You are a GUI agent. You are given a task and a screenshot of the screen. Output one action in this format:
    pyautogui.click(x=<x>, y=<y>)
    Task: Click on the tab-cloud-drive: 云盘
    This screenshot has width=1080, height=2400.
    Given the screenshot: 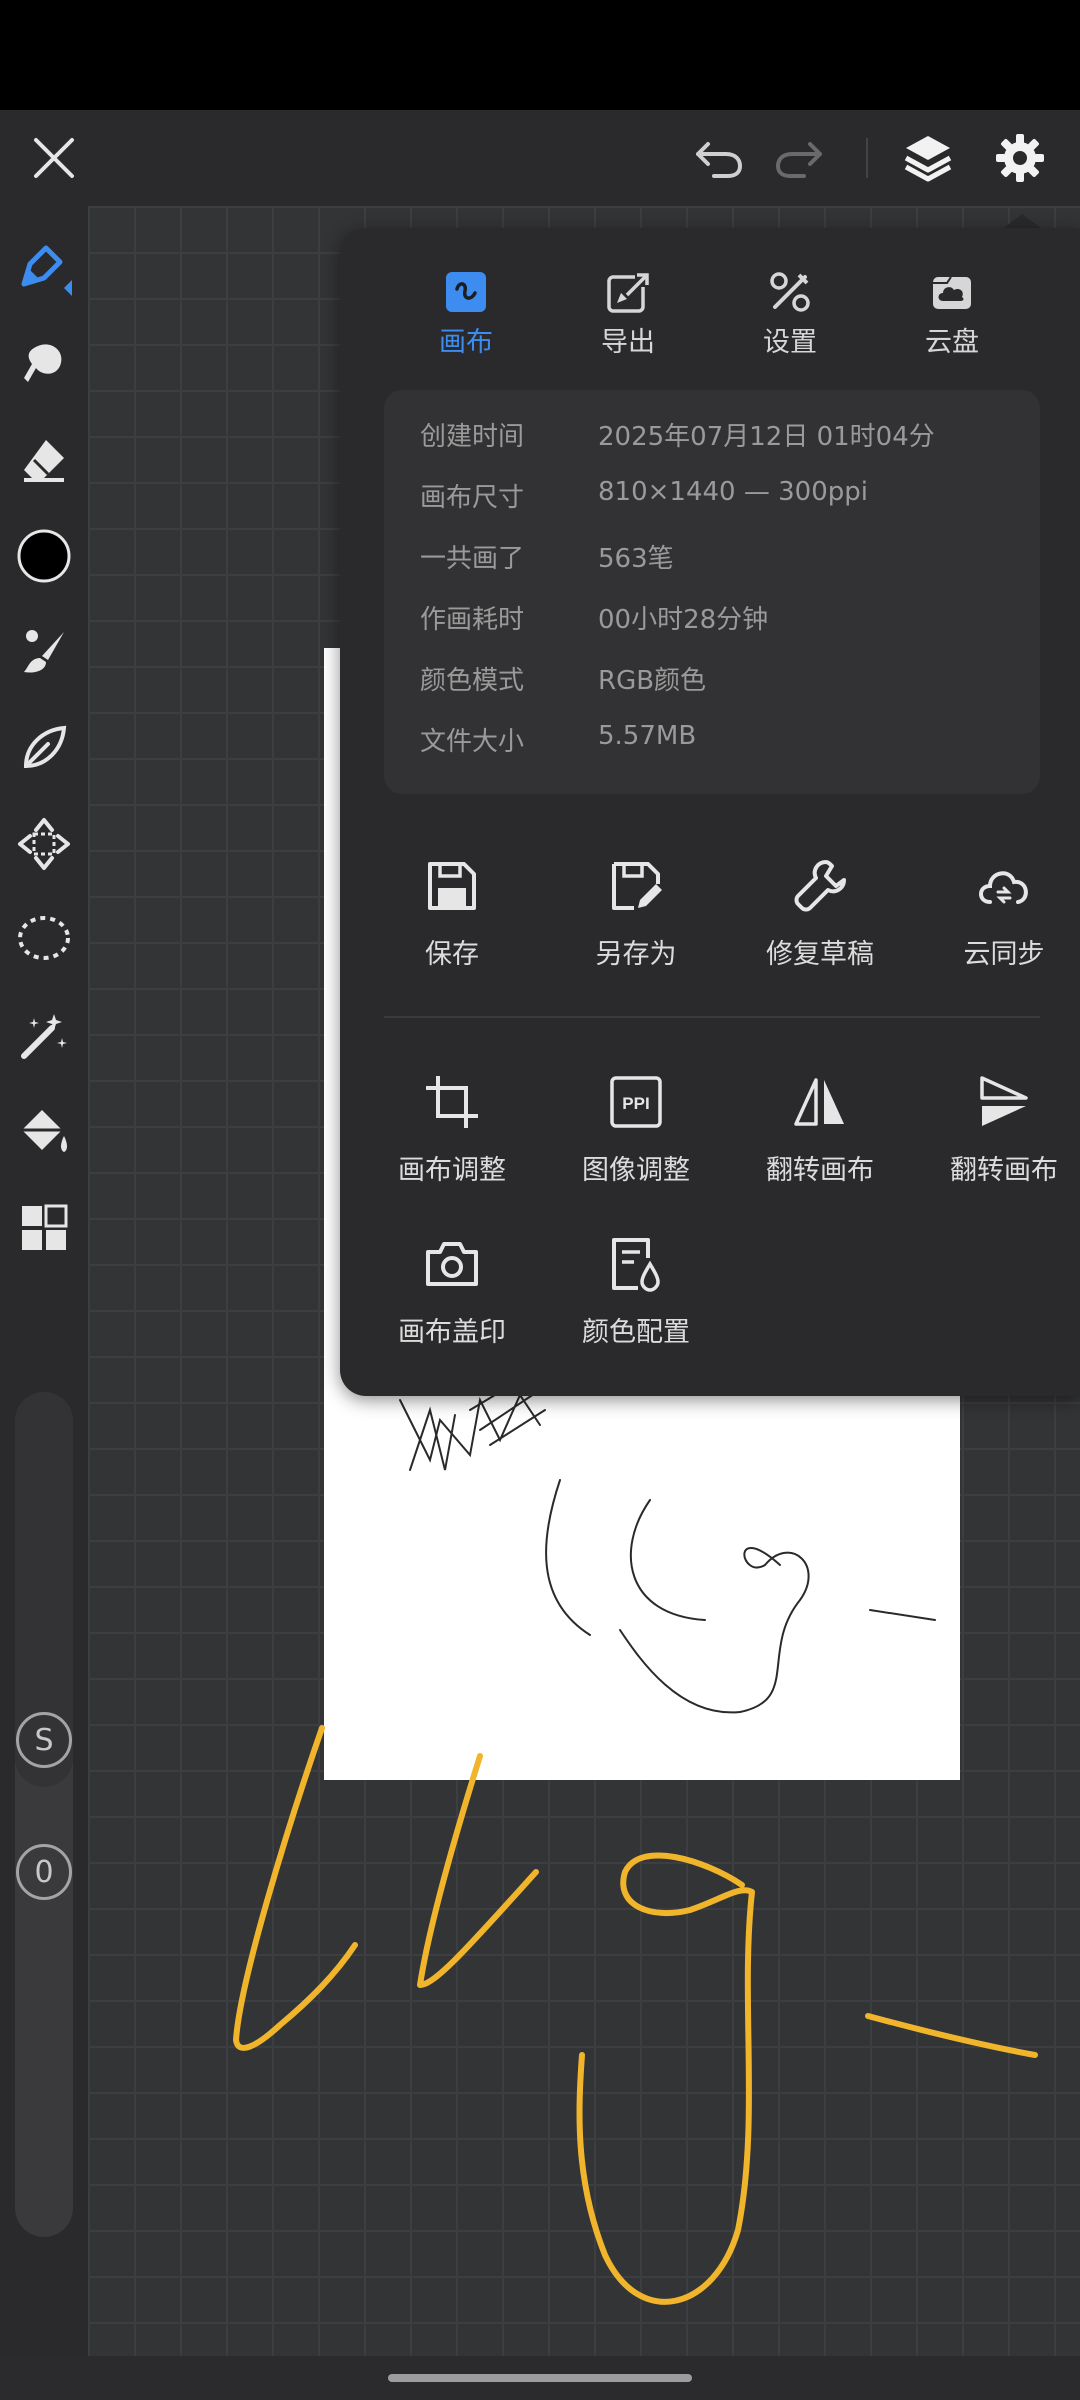 What is the action you would take?
    pyautogui.click(x=952, y=308)
    